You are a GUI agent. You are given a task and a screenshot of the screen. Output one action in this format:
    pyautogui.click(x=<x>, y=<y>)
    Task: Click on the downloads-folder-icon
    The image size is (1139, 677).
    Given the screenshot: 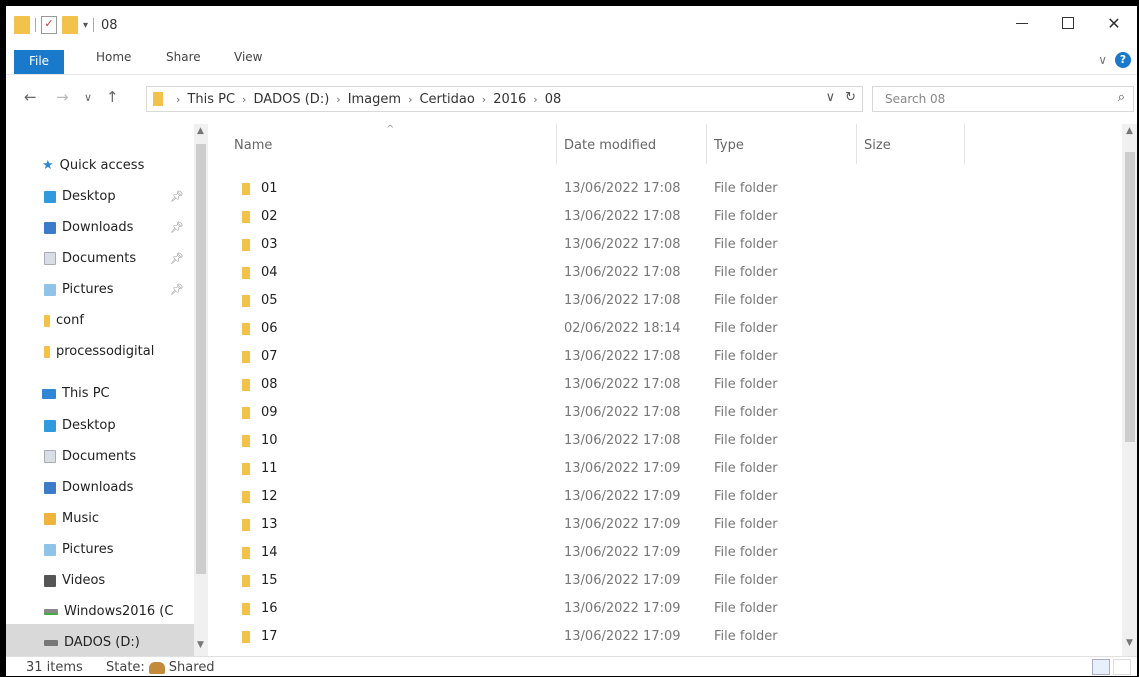 What is the action you would take?
    pyautogui.click(x=50, y=227)
    